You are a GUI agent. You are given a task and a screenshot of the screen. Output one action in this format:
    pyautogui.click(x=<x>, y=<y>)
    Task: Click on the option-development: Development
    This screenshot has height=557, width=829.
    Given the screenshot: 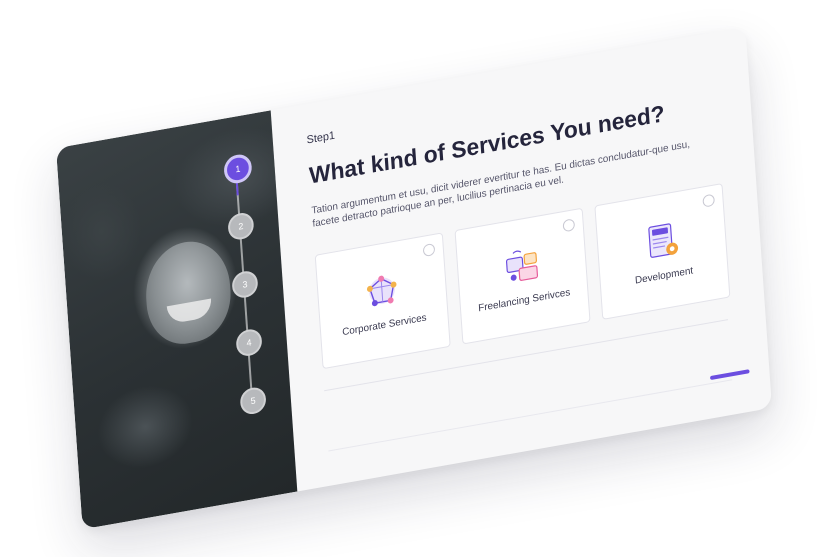 What is the action you would take?
    pyautogui.click(x=662, y=251)
    